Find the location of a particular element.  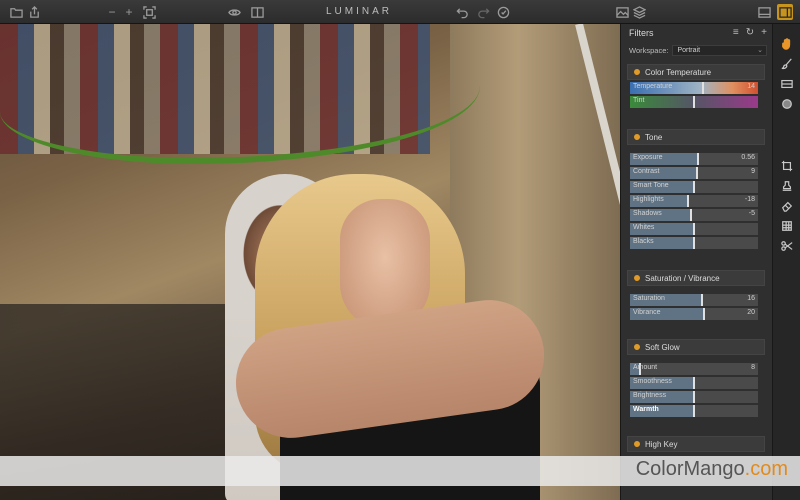

slider-contrast: Contrast 9 is located at coordinates (694, 173).